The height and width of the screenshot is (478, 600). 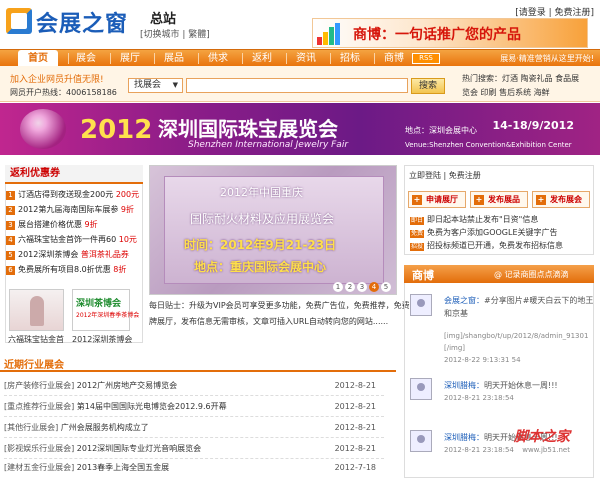 What do you see at coordinates (456, 313) in the screenshot?
I see `post-text: 和京基` at bounding box center [456, 313].